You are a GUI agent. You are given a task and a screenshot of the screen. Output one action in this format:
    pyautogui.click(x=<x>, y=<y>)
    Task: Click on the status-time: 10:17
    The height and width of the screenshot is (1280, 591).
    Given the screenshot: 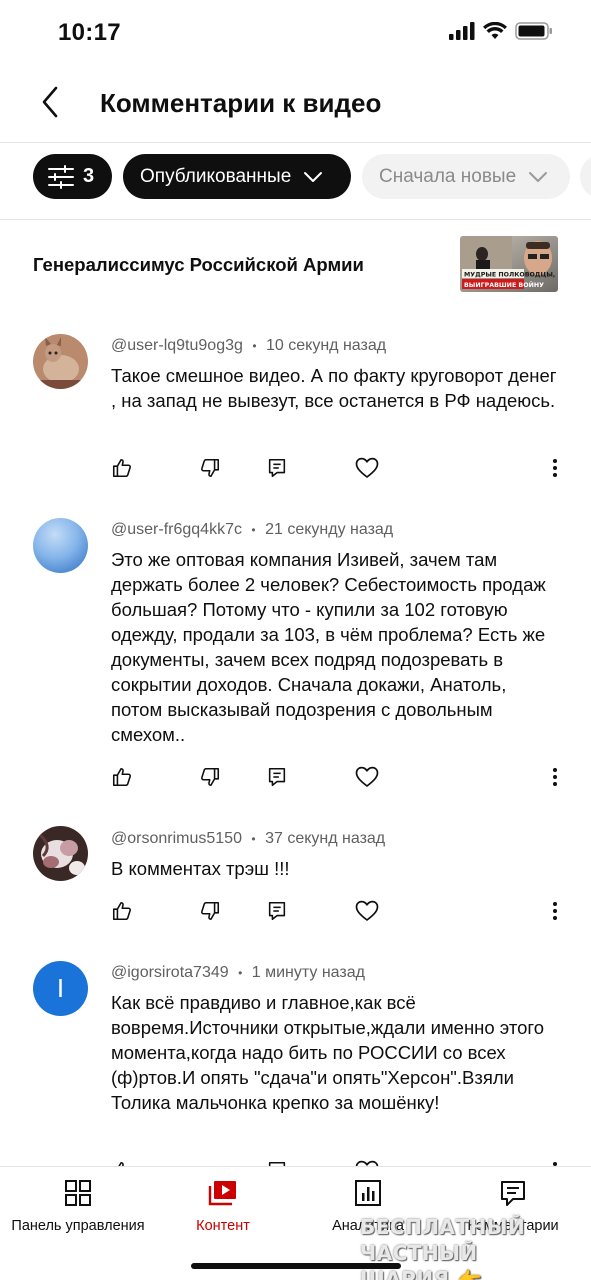 What is the action you would take?
    pyautogui.click(x=89, y=32)
    